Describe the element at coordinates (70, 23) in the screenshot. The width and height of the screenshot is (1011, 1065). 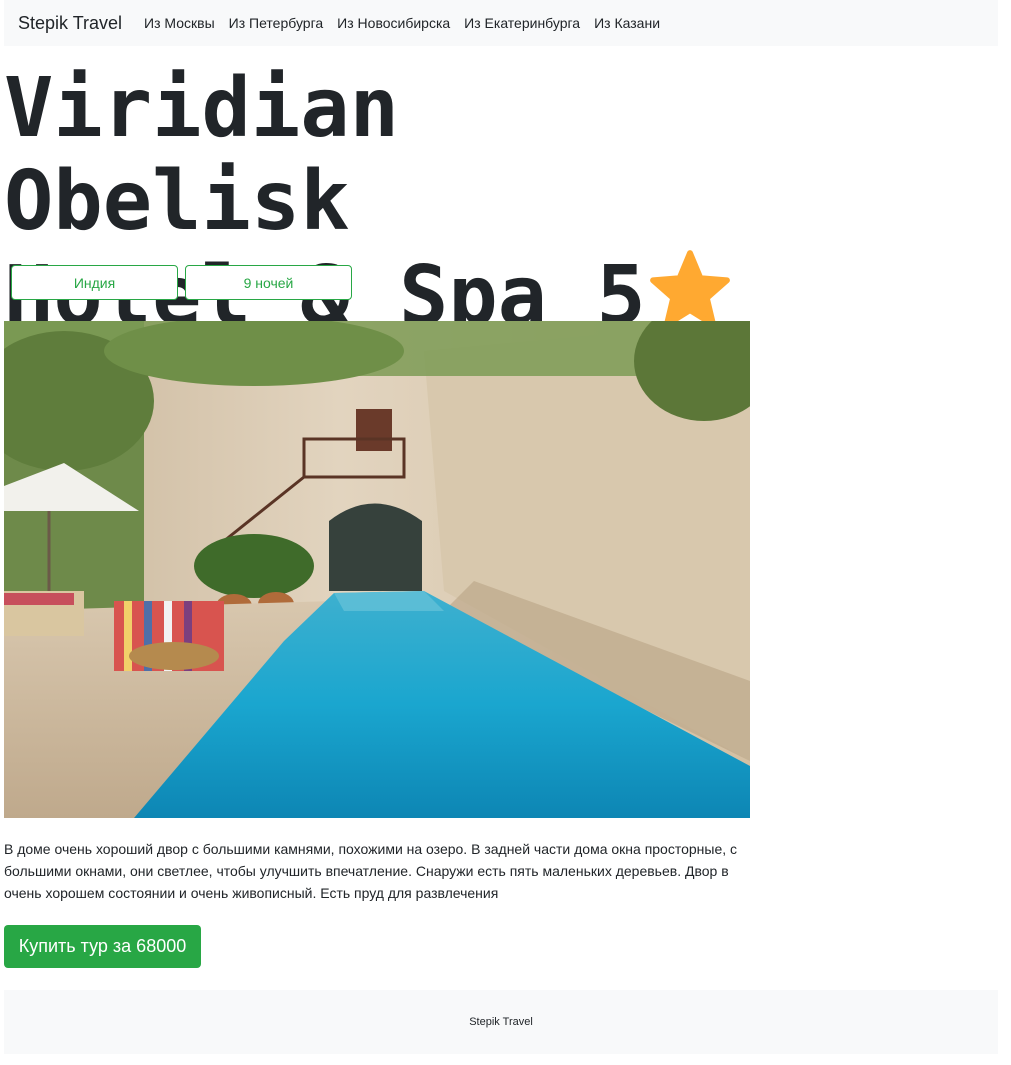
I see `brand-link: Stepik Travel` at that location.